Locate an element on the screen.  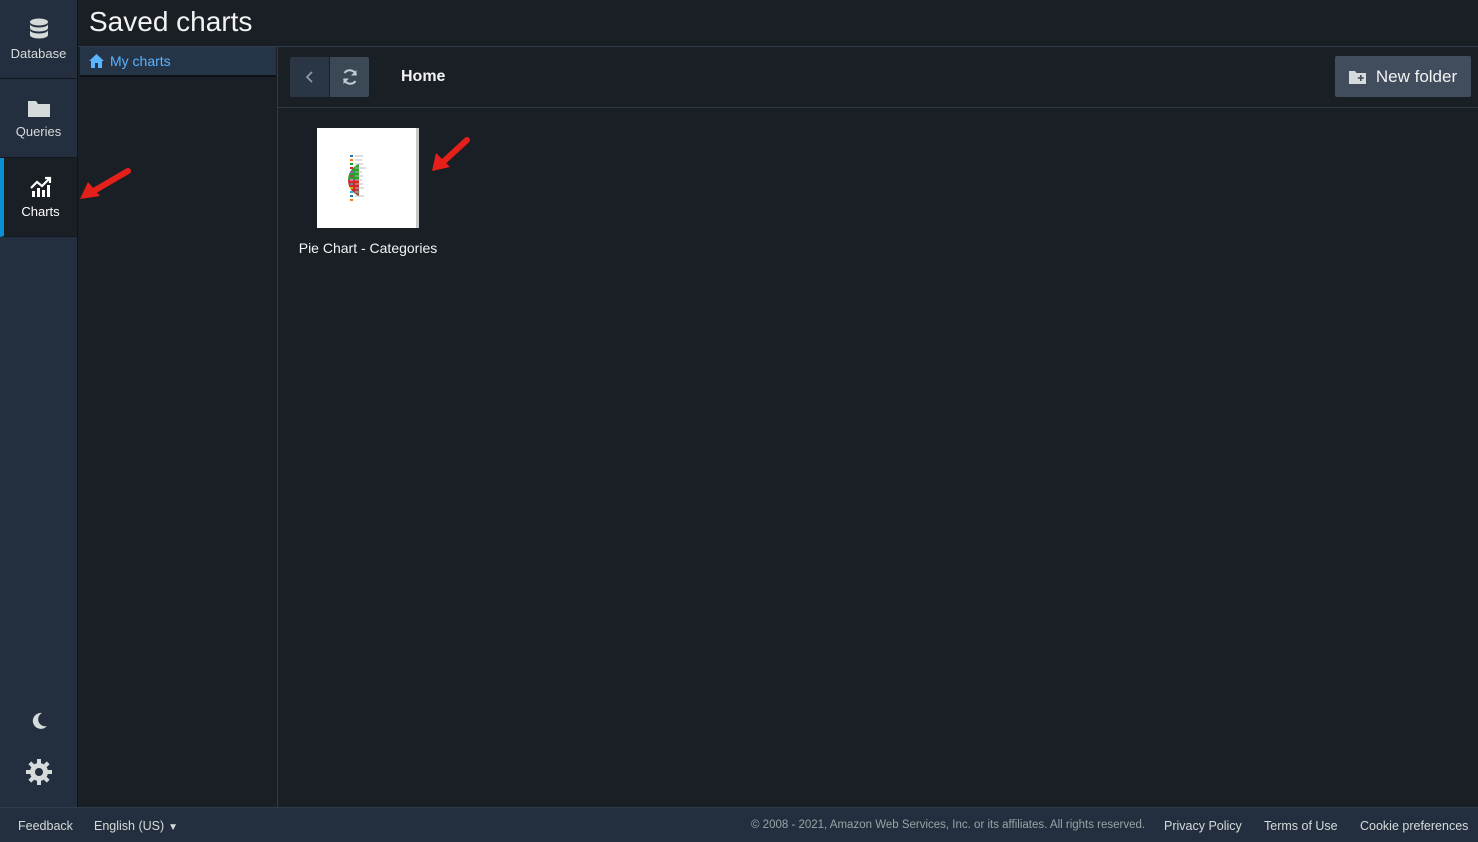
new-folder-label: New folder is located at coordinates (1416, 76).